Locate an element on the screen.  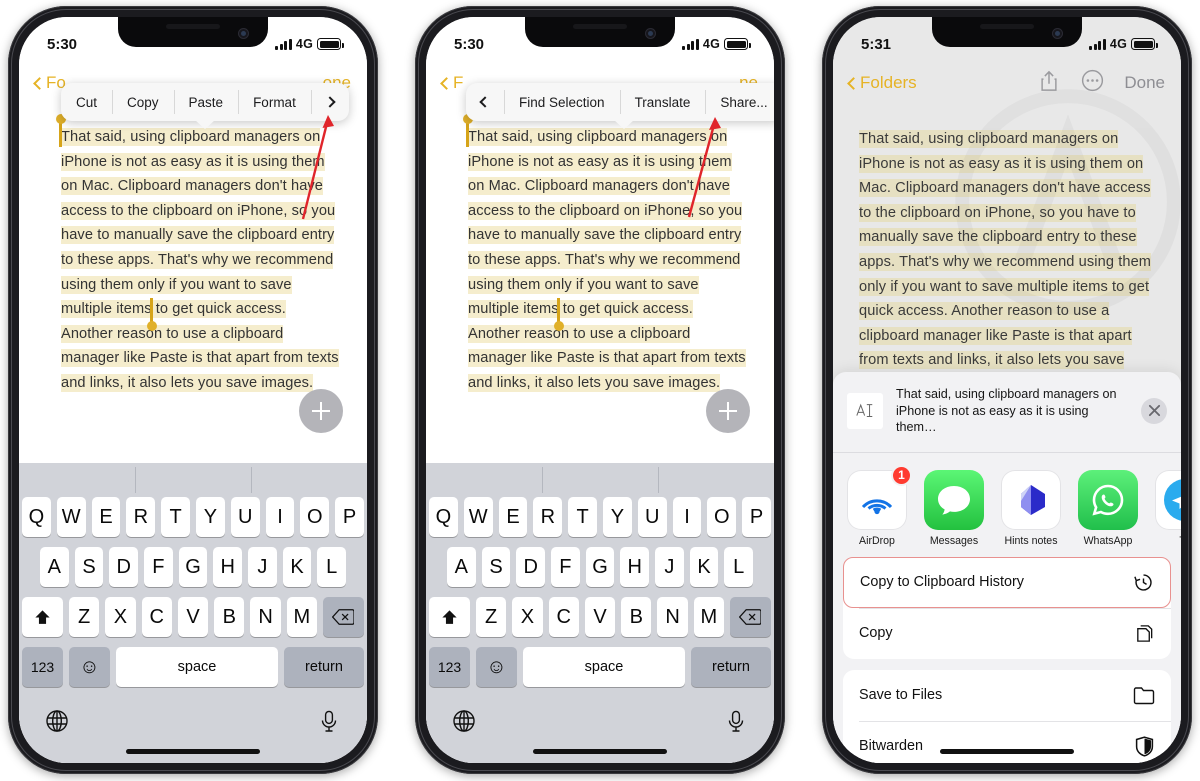
menu-item-paste: Paste is located at coordinates (206, 102).